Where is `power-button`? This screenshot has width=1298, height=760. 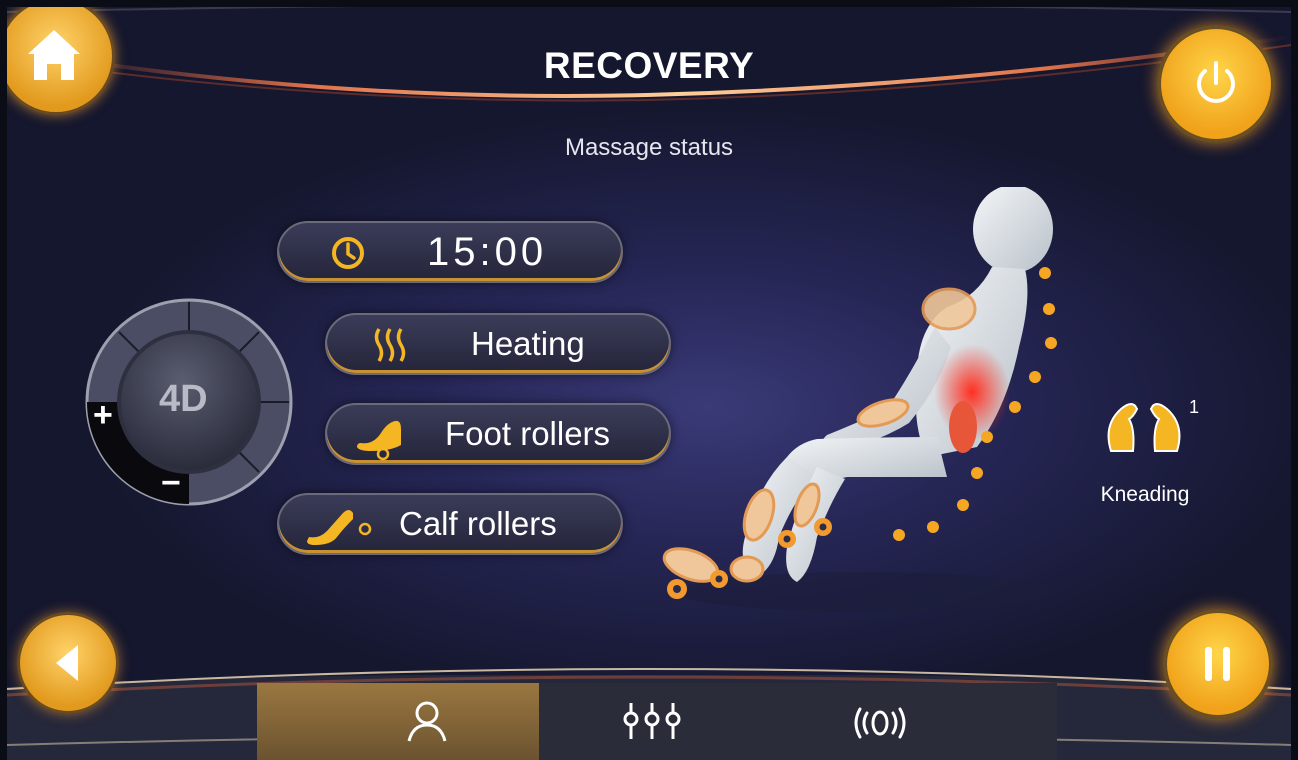
power-button is located at coordinates (1216, 84).